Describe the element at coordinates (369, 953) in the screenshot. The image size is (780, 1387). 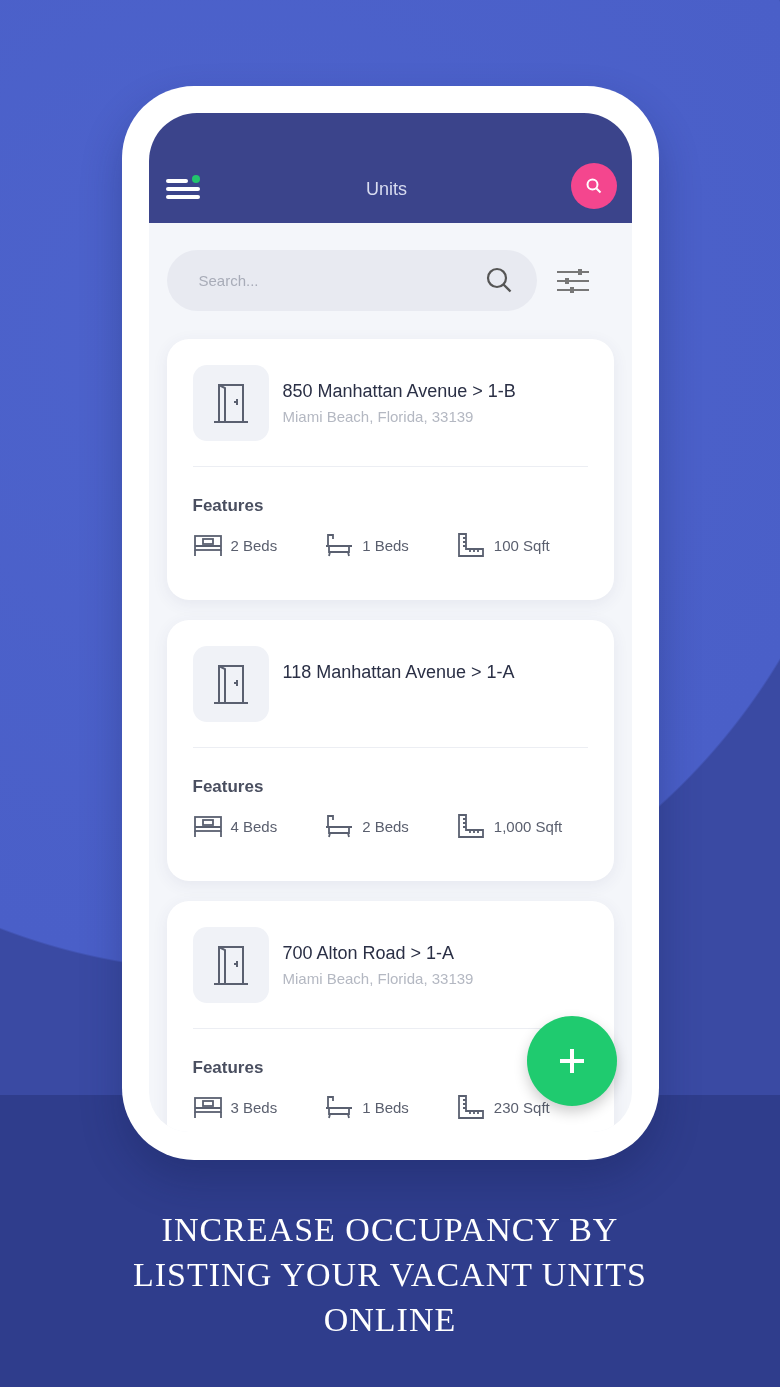
I see `unit-title: 700 Alton Road > 1-A` at that location.